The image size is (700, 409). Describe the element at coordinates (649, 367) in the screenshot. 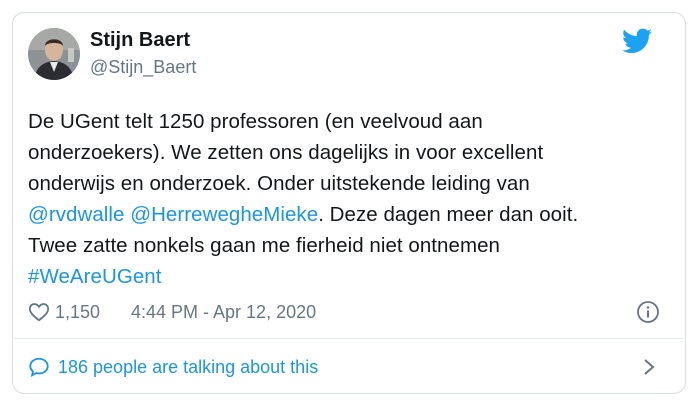

I see `chevron-right-icon` at that location.